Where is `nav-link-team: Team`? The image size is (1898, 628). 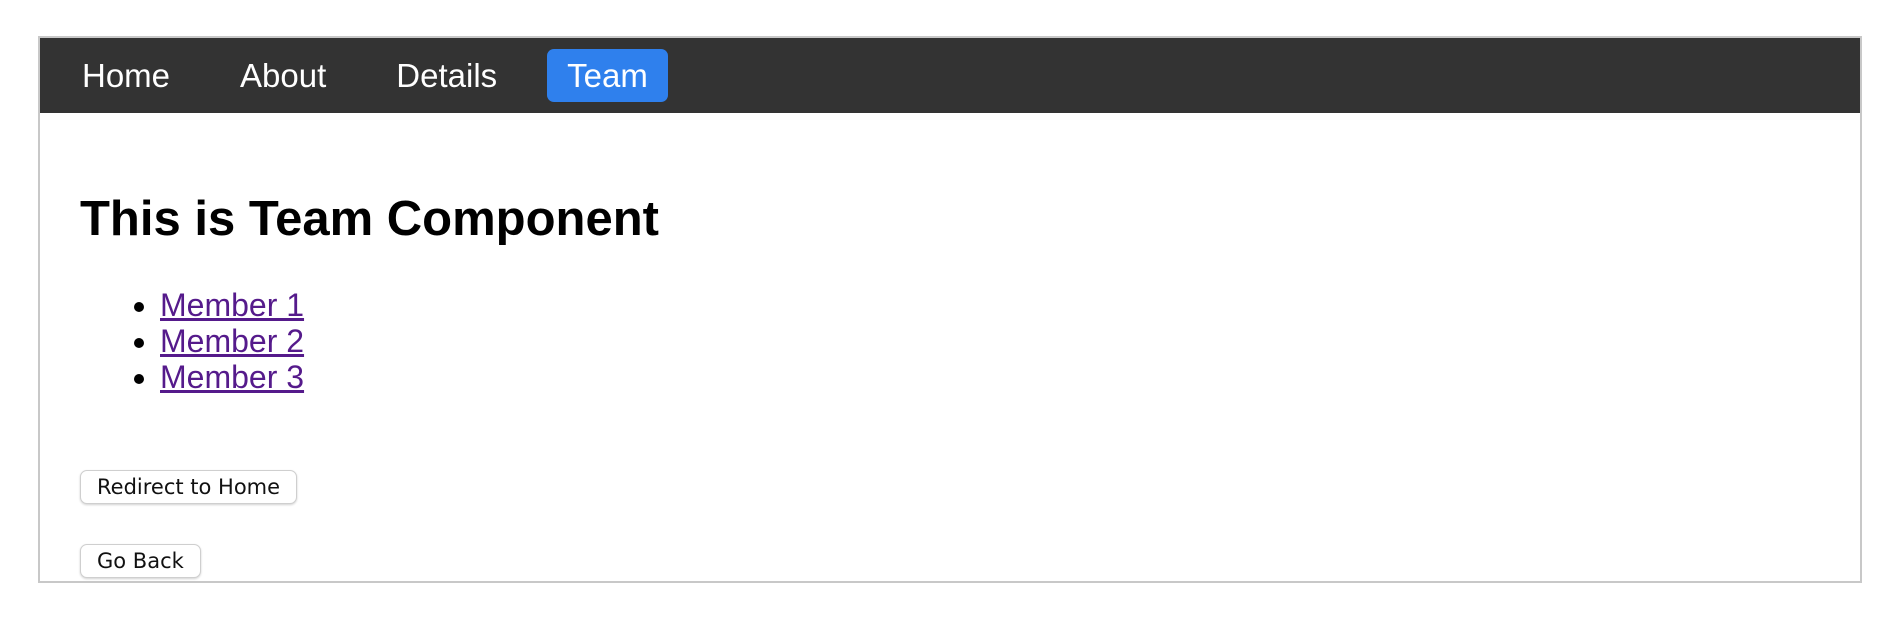 nav-link-team: Team is located at coordinates (607, 75).